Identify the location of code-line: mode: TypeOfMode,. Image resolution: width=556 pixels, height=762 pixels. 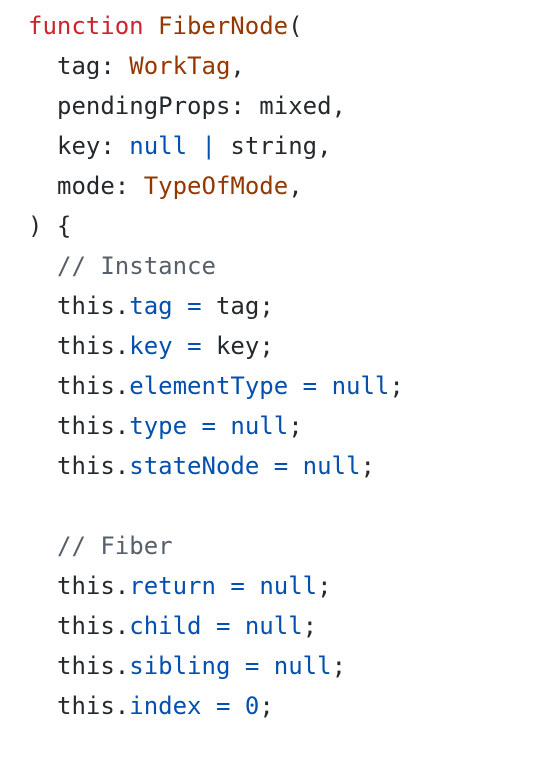
(292, 186).